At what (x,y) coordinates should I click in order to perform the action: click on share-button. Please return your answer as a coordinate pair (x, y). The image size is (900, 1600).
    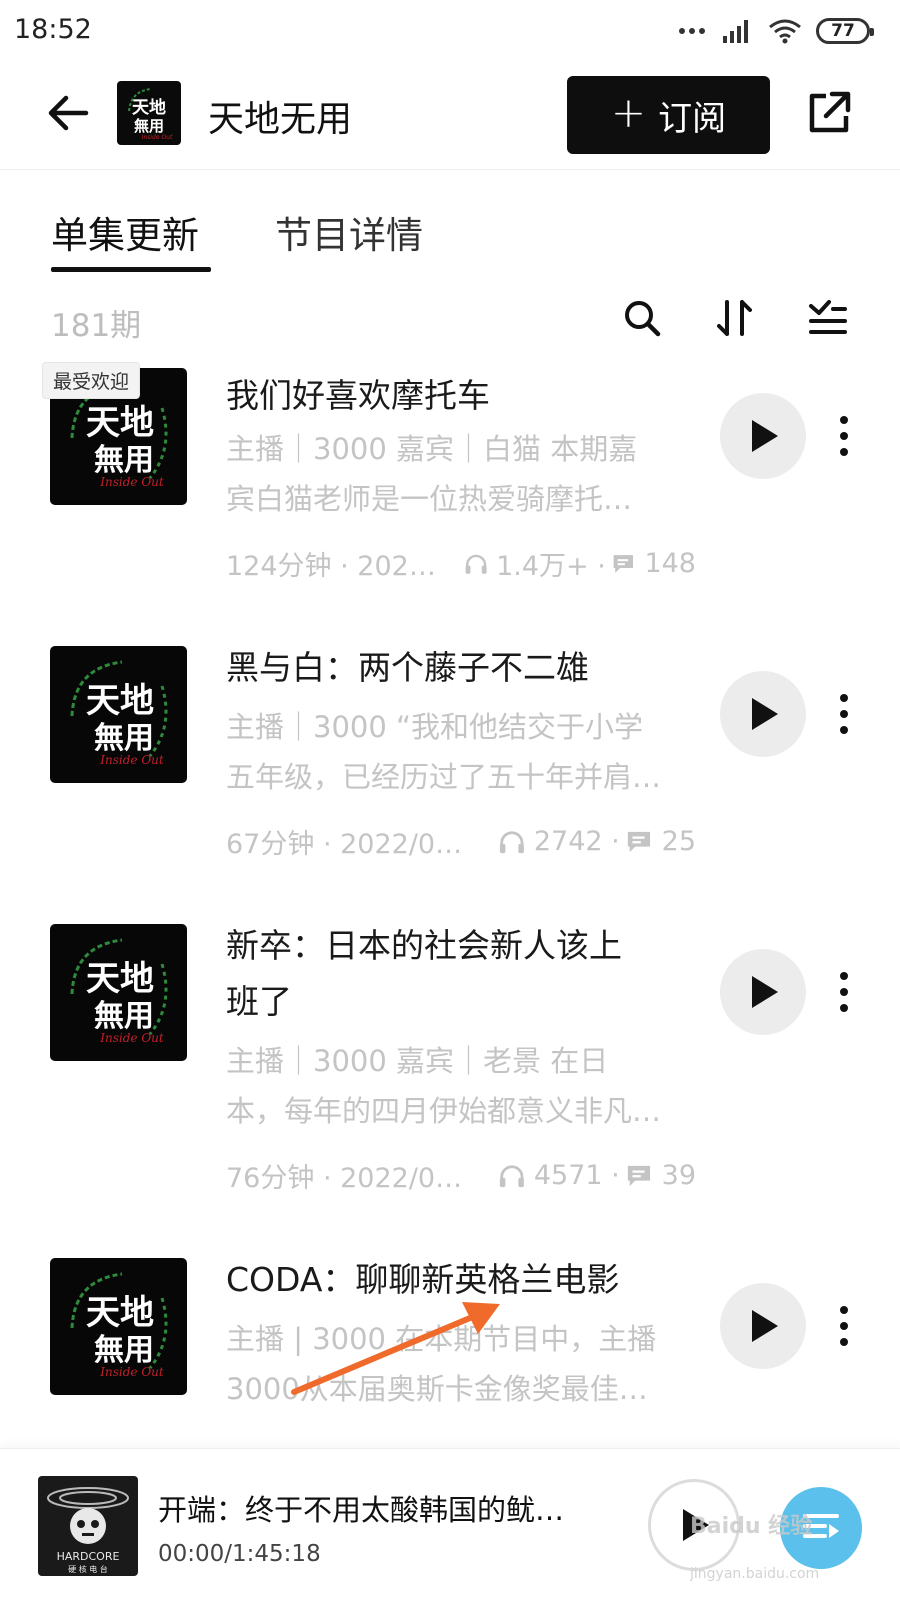
    Looking at the image, I should click on (829, 113).